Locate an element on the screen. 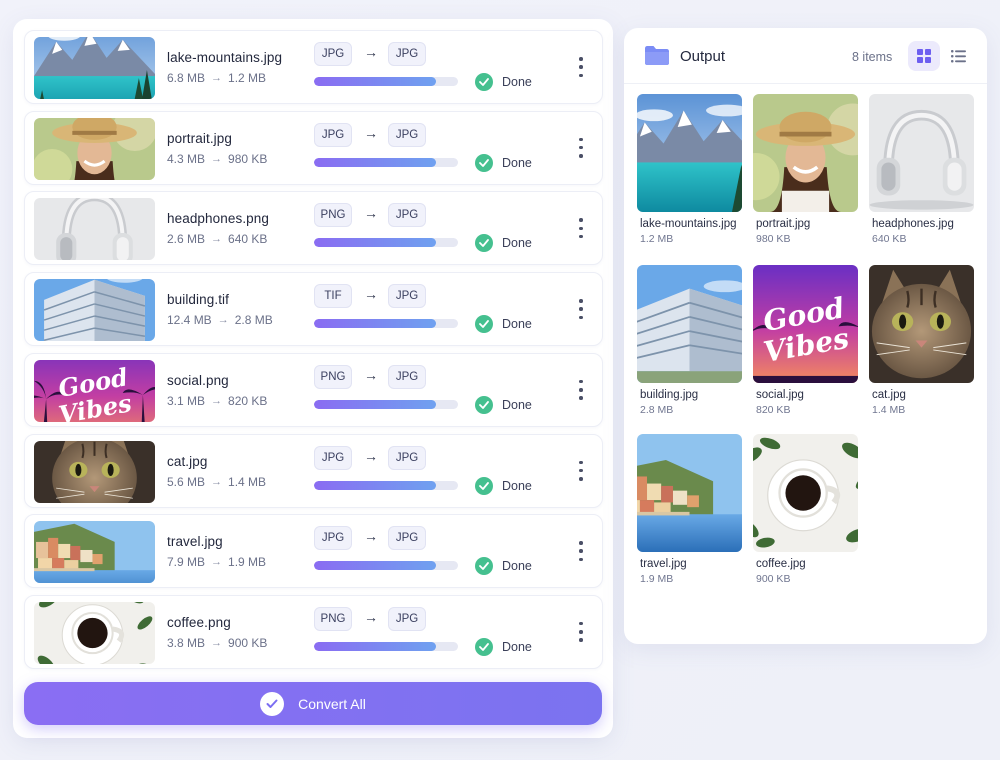 The image size is (1000, 760). file-size-change: 7.9 MB → 1.9 MB is located at coordinates (216, 562).